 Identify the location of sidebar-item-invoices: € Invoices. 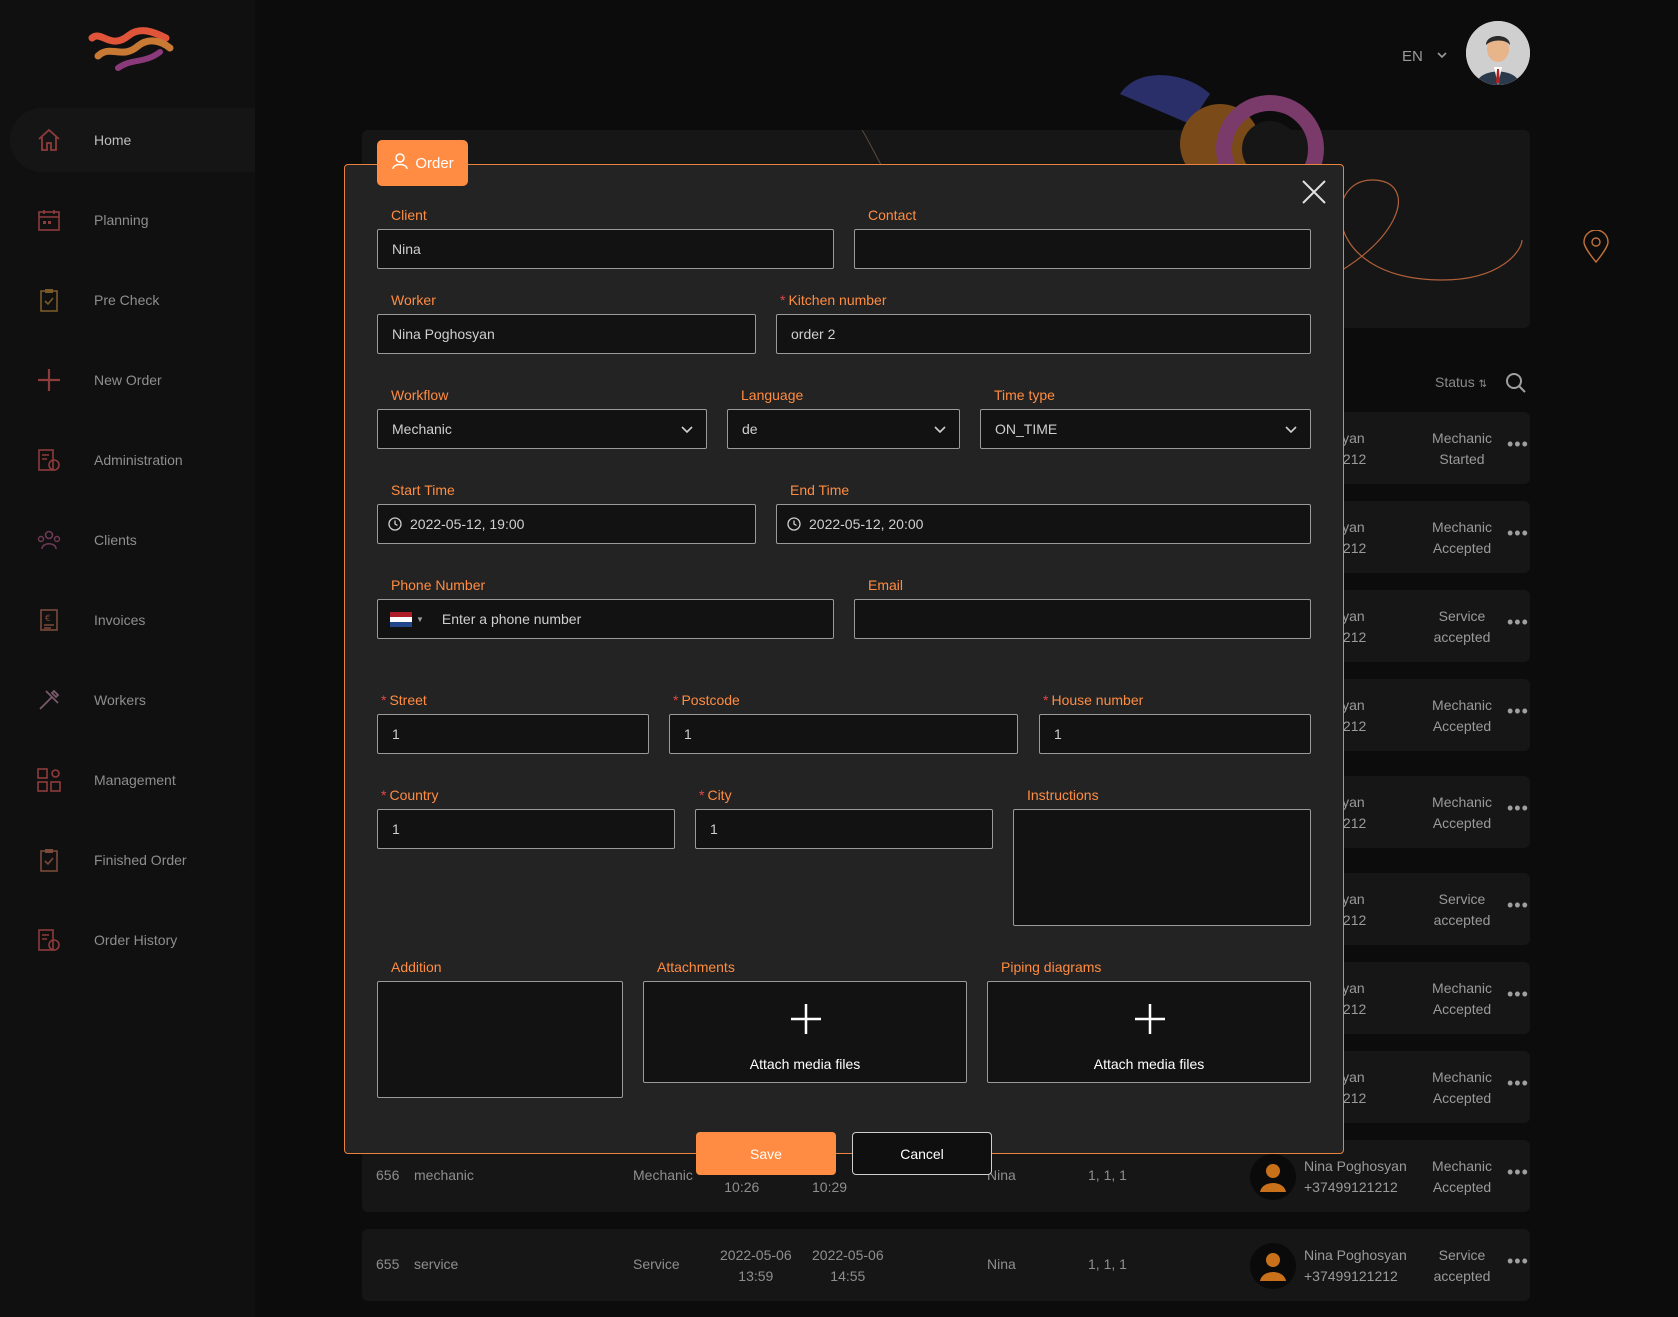
(132, 620).